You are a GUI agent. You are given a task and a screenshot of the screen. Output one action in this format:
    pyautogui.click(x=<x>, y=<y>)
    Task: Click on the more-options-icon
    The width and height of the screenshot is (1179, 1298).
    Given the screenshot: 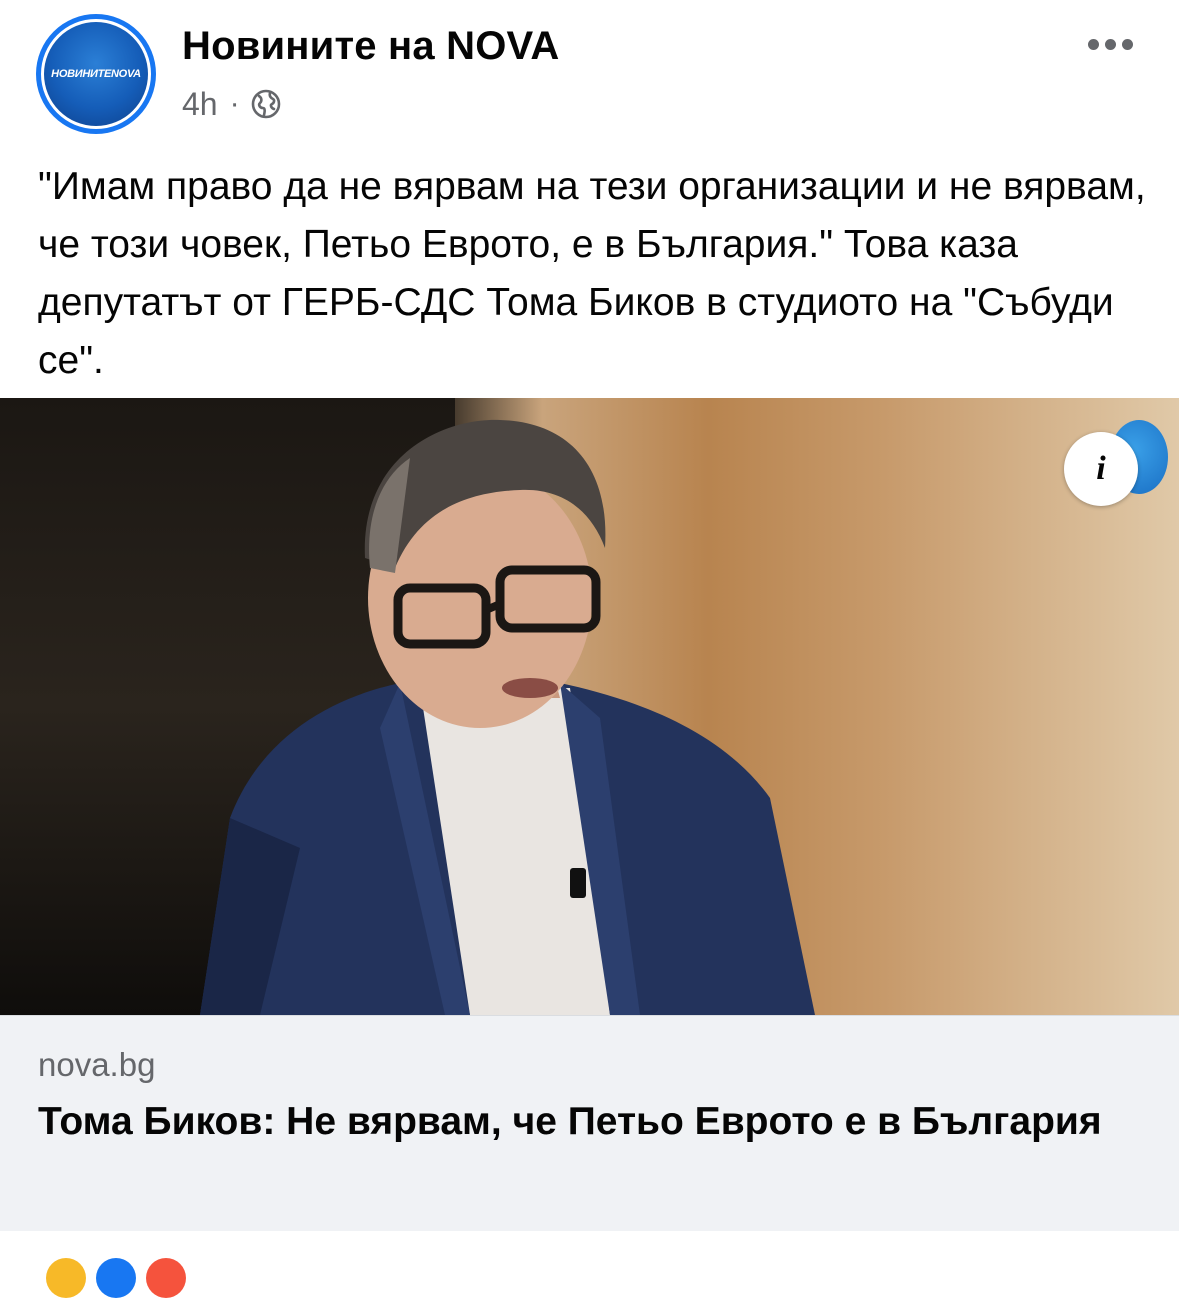 What is the action you would take?
    pyautogui.click(x=1113, y=44)
    